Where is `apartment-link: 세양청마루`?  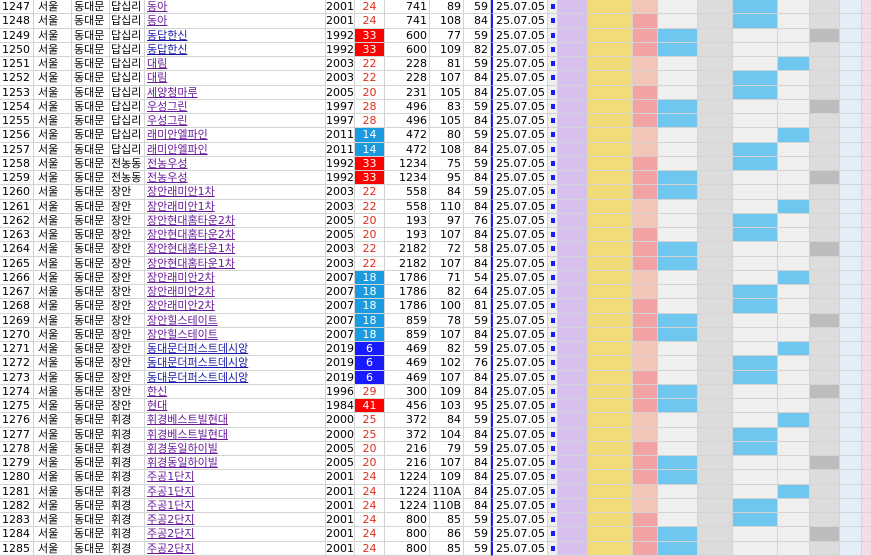 apartment-link: 세양청마루 is located at coordinates (172, 92).